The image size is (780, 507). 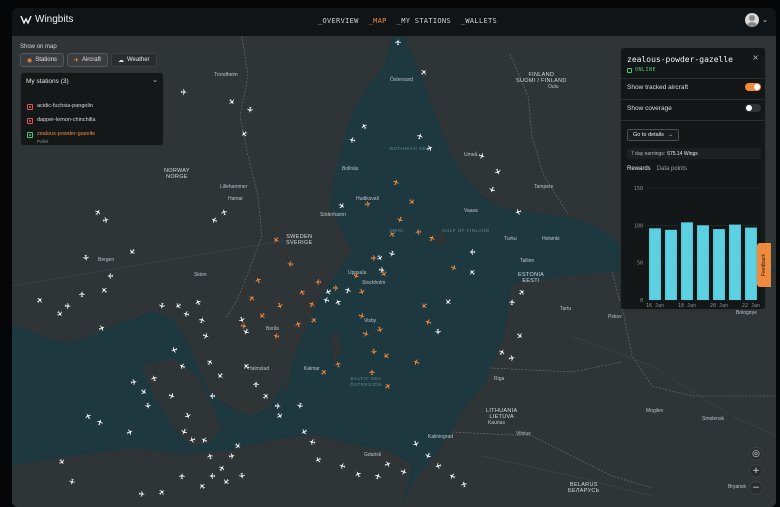 I want to click on toggle-stations-label: Stations, so click(x=46, y=60).